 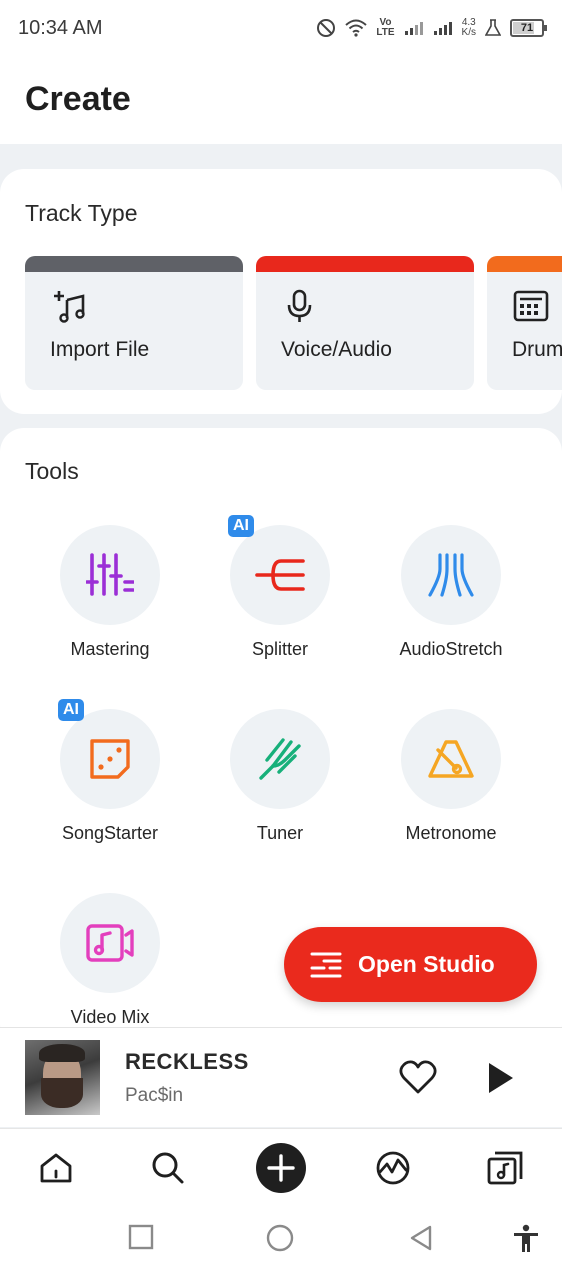 I want to click on nav-create, so click(x=281, y=1168).